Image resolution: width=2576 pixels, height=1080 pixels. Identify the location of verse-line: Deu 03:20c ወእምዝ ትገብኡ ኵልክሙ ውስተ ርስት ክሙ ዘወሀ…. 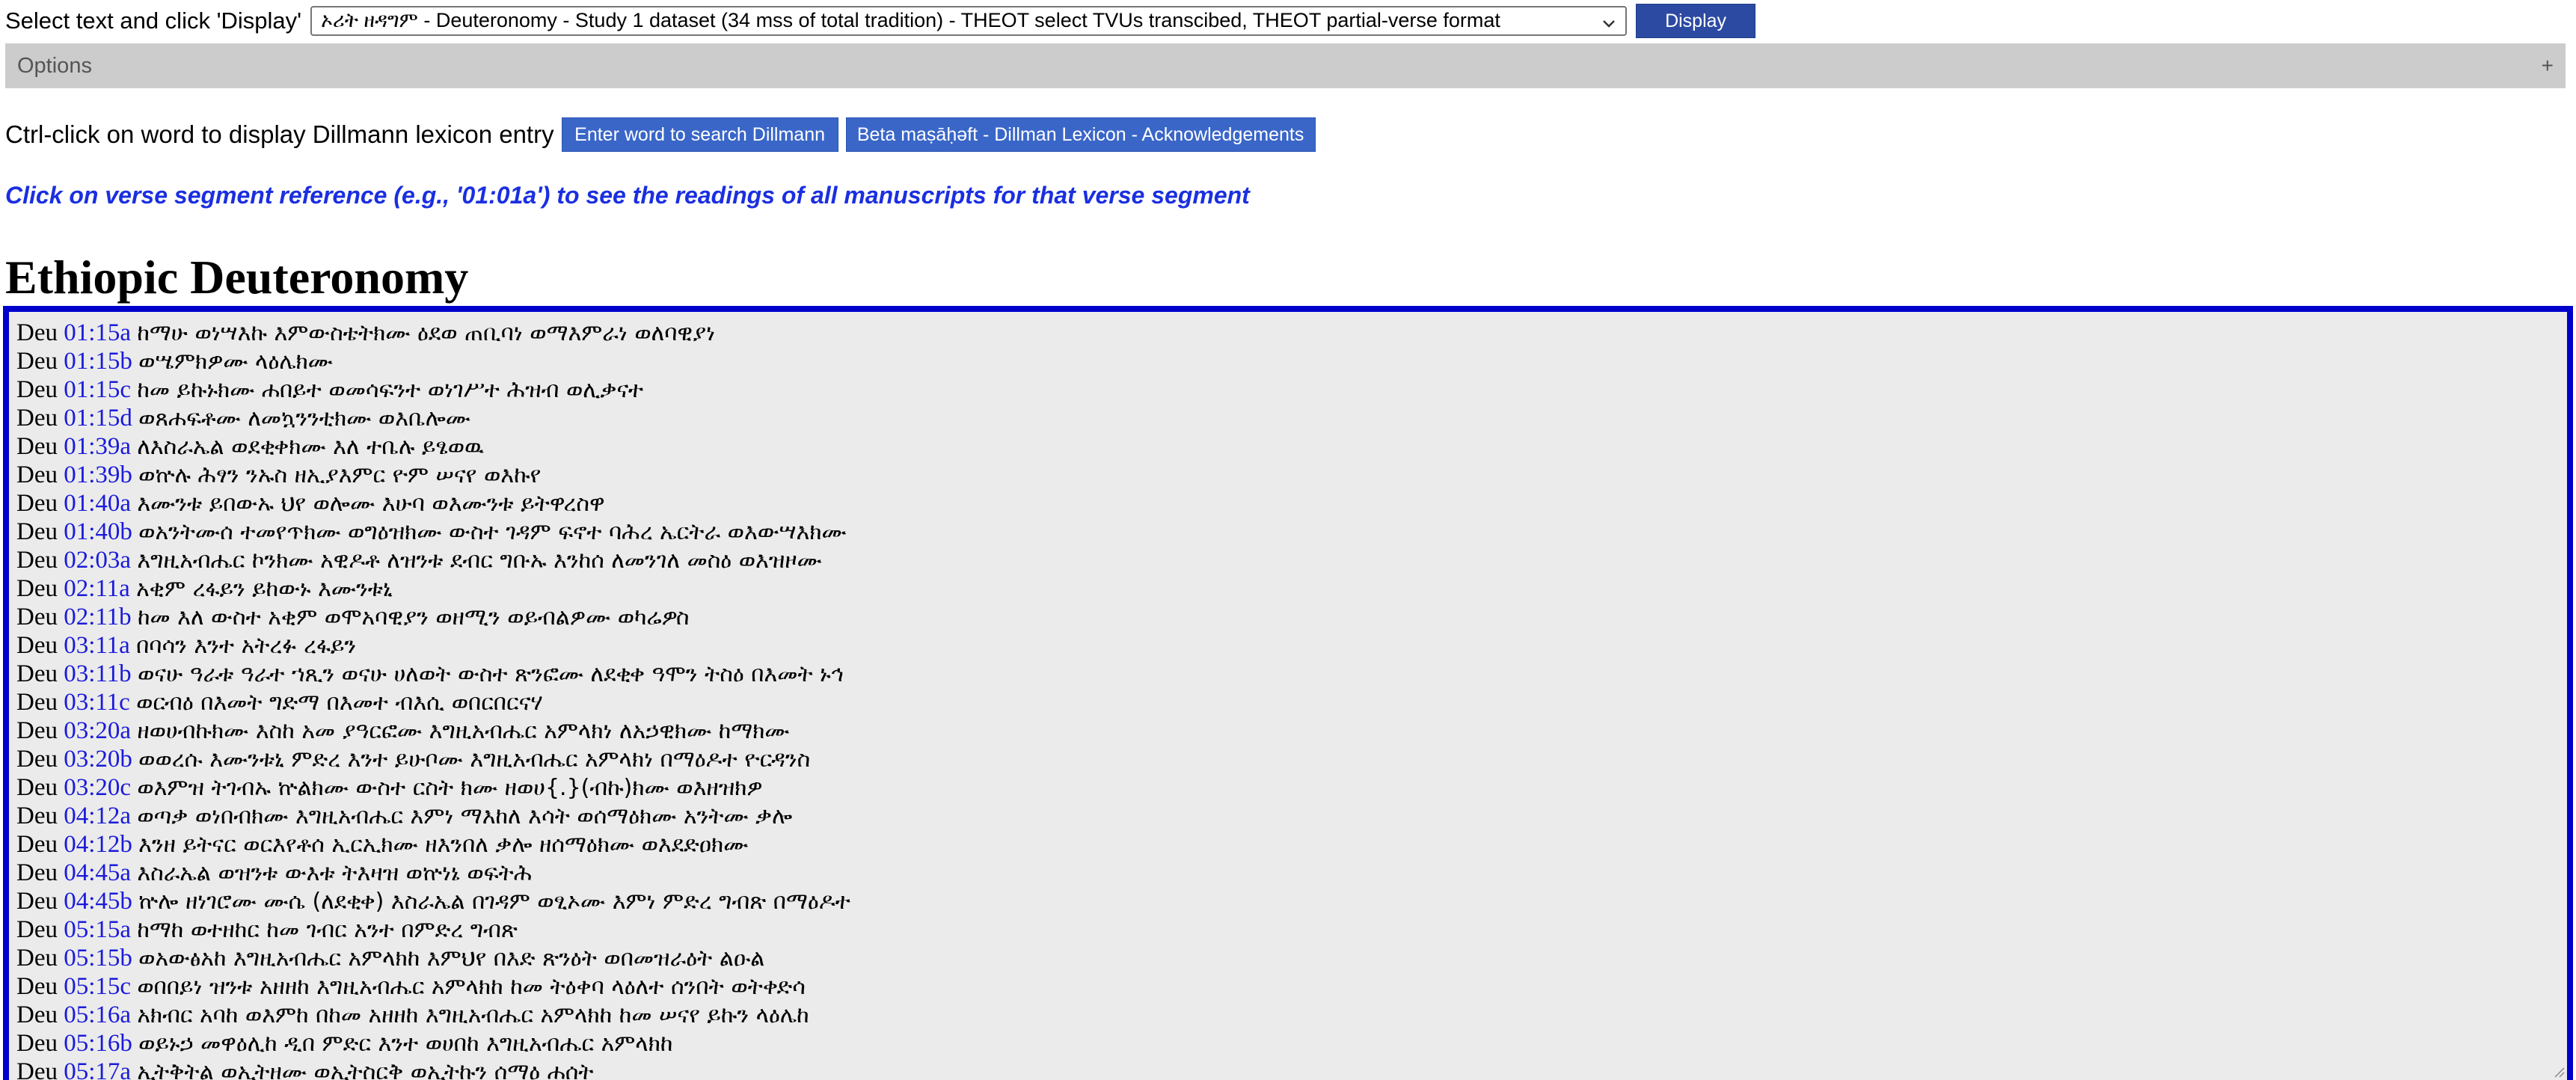
(1291, 787).